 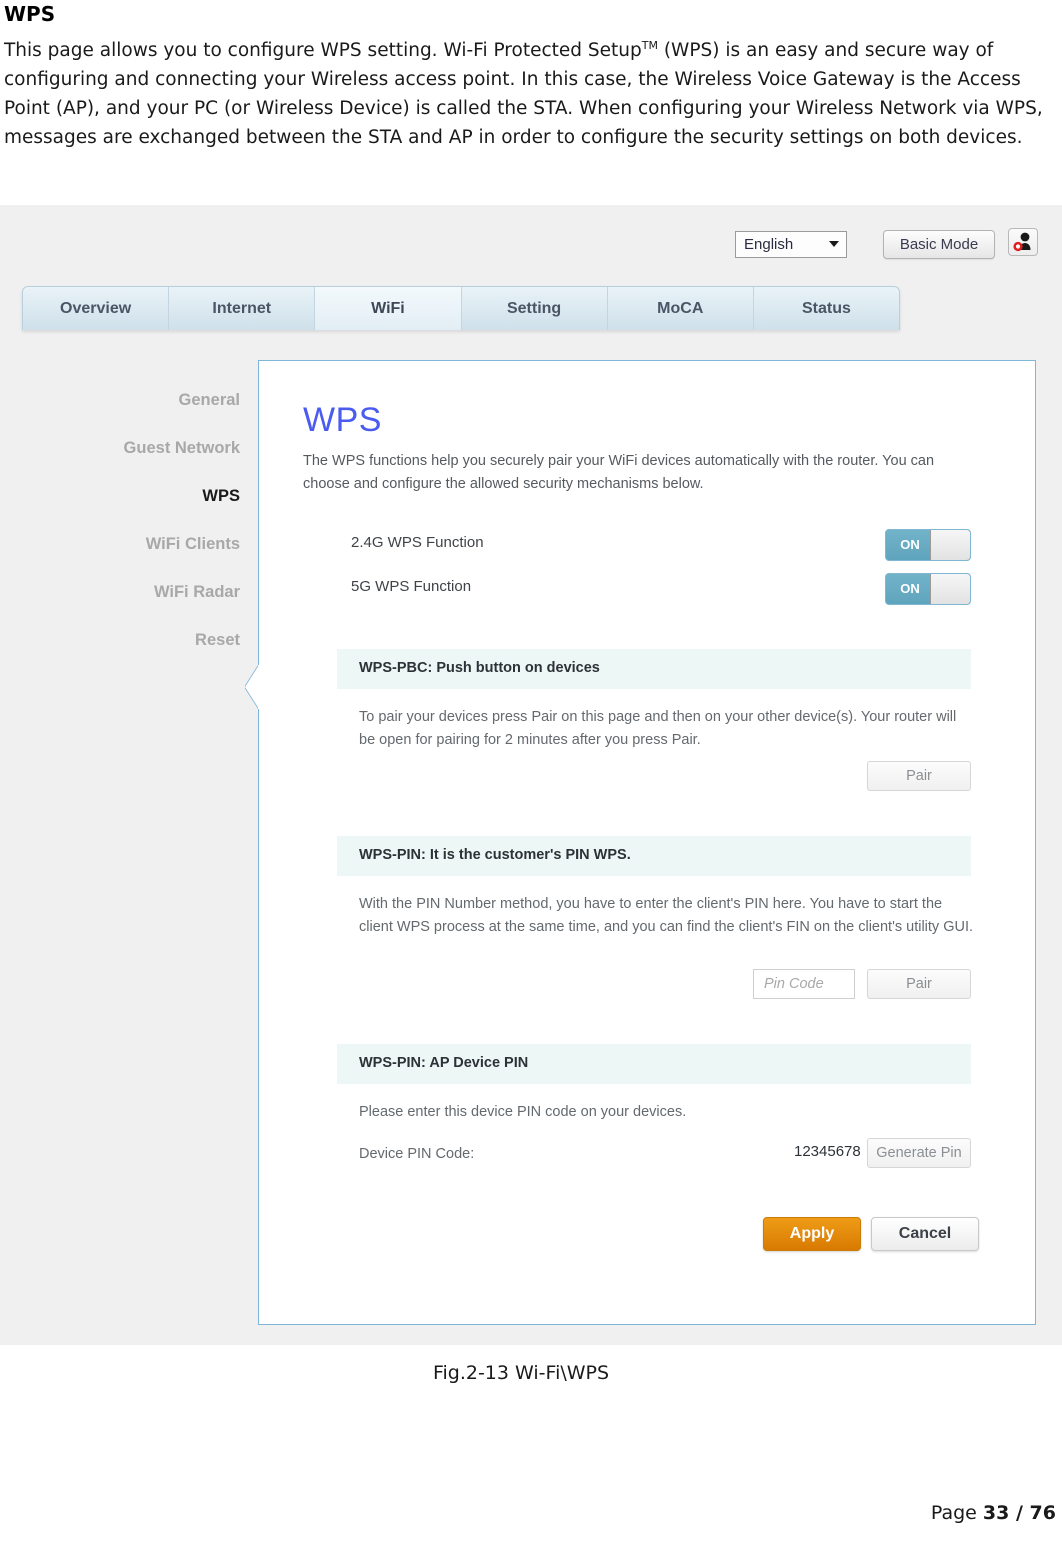 I want to click on sidebar-item-wps: WPS, so click(x=150, y=496).